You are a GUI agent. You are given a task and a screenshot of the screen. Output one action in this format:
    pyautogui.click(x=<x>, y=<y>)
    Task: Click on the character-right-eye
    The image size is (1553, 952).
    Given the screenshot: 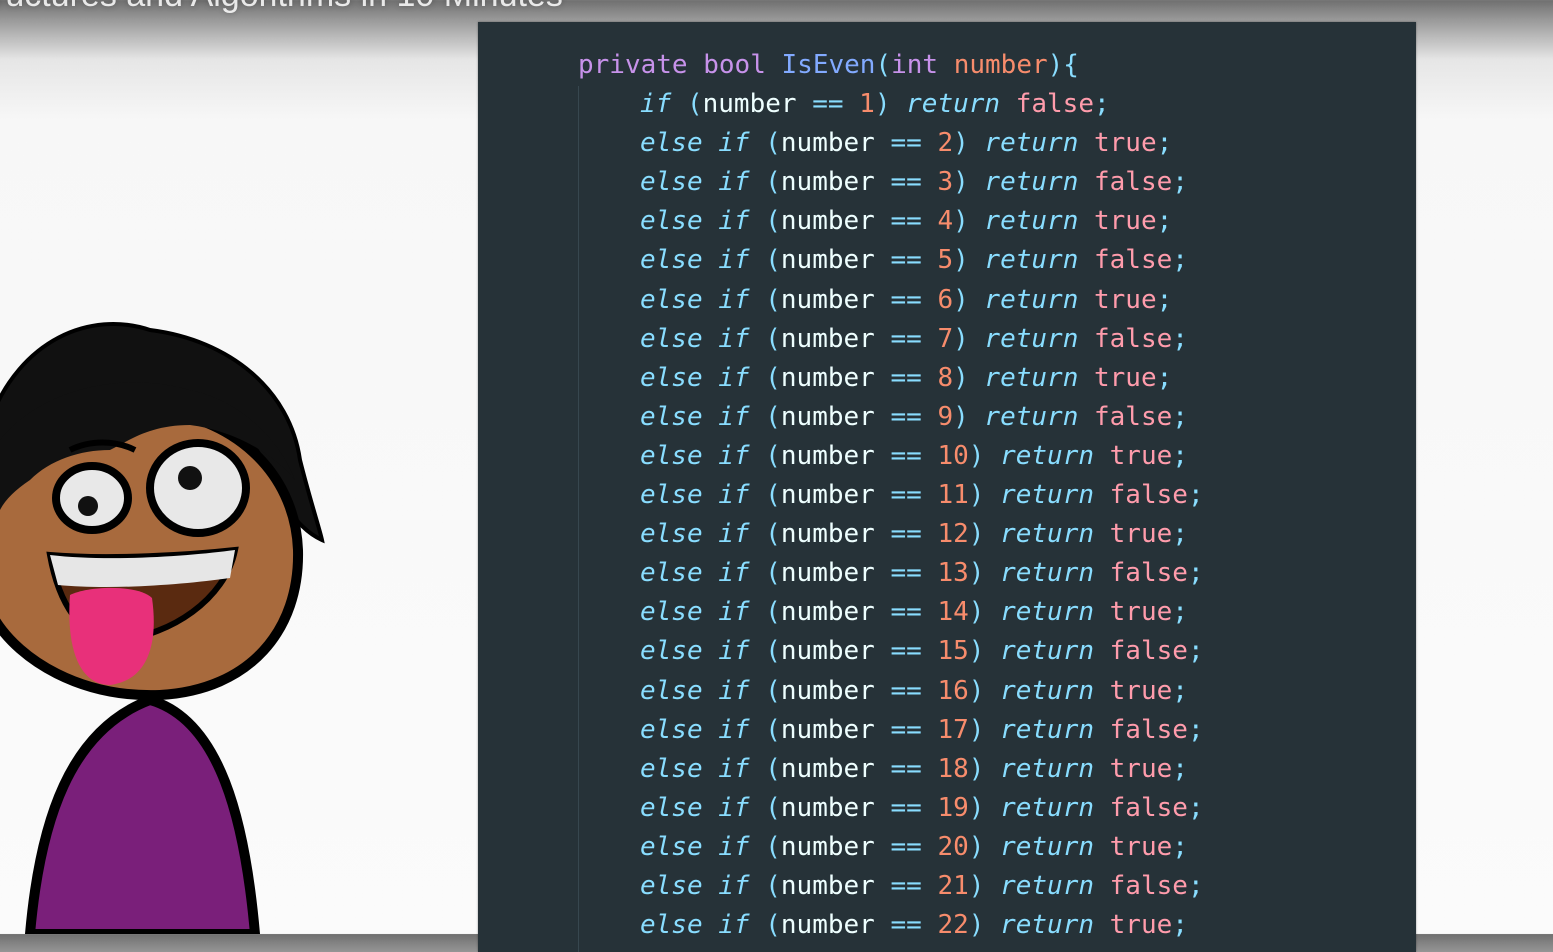 What is the action you would take?
    pyautogui.click(x=198, y=488)
    